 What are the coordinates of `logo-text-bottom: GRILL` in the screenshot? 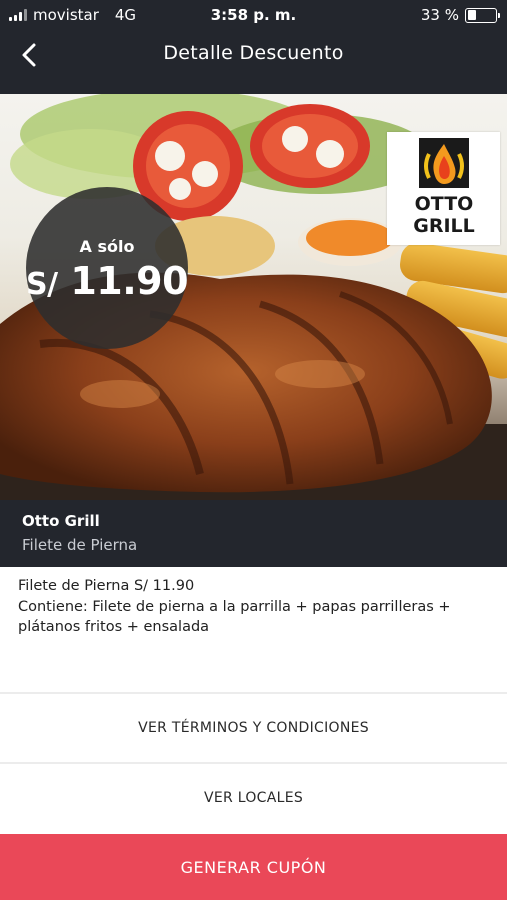 It's located at (444, 226).